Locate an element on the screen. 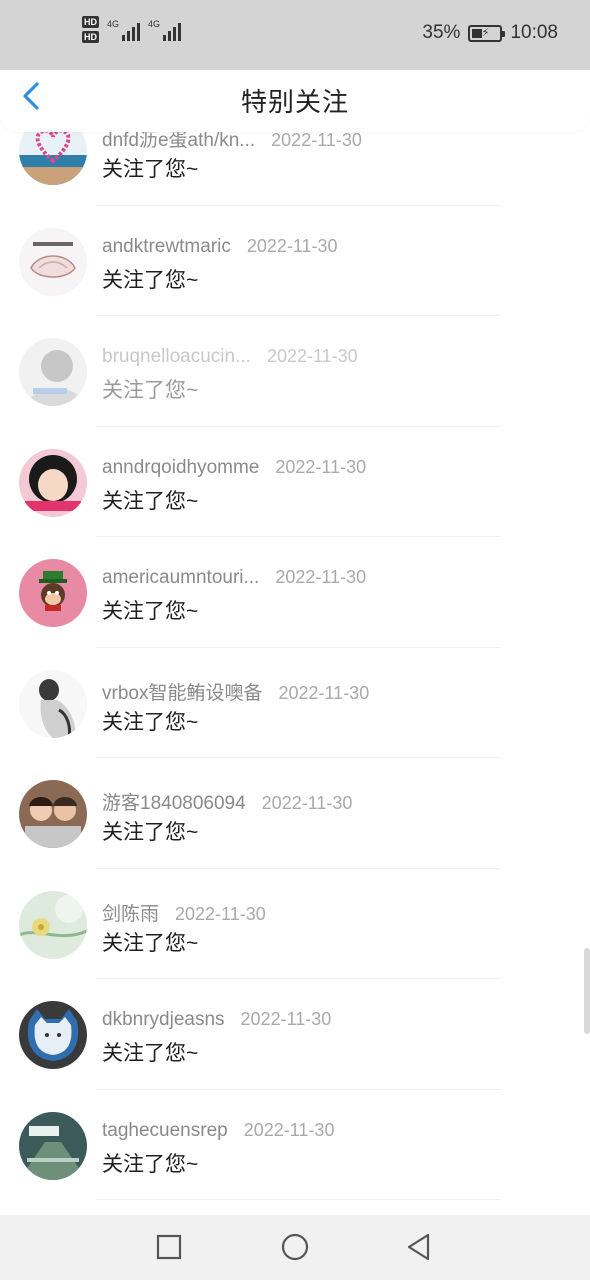  list-item: andktrewtmaric 2022-11-30 关注了您~ is located at coordinates (295, 261).